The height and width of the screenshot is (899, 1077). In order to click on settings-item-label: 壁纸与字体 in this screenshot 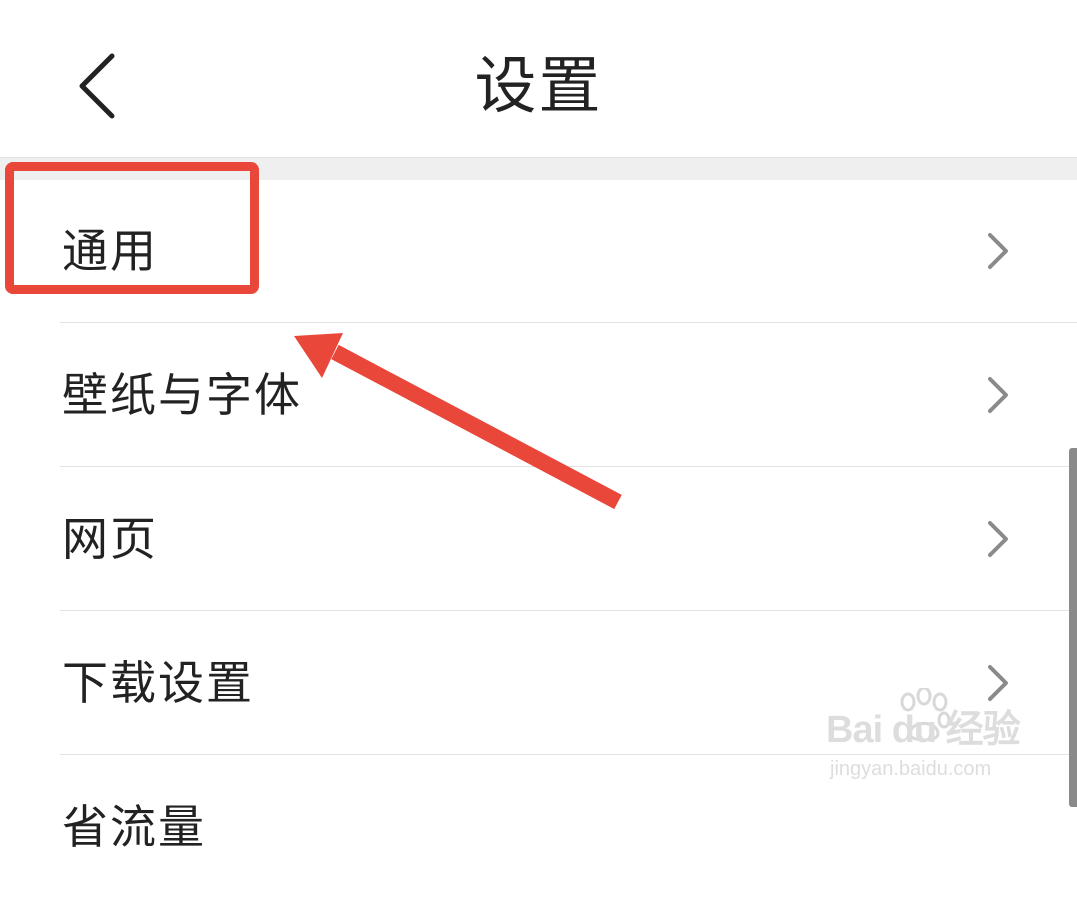, I will do `click(182, 395)`.